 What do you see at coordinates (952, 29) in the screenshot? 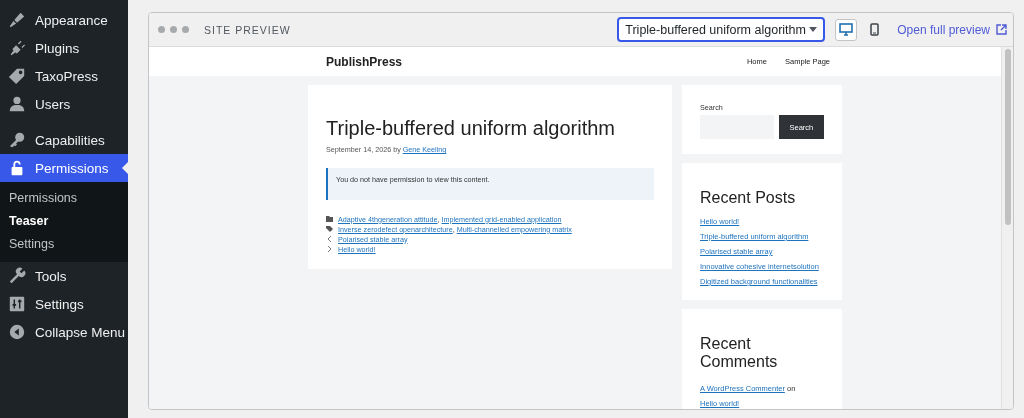
I see `open-preview-link: Open full preview` at bounding box center [952, 29].